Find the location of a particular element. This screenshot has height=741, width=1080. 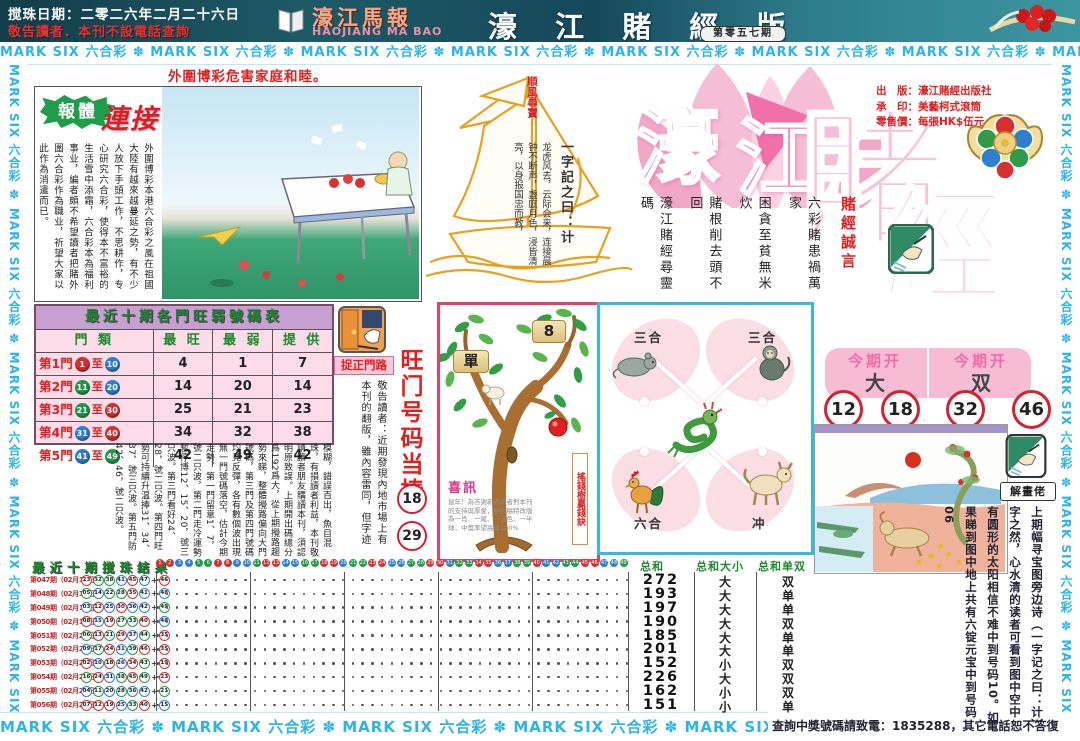

issue-number-badge: 第零五七期 is located at coordinates (743, 34).